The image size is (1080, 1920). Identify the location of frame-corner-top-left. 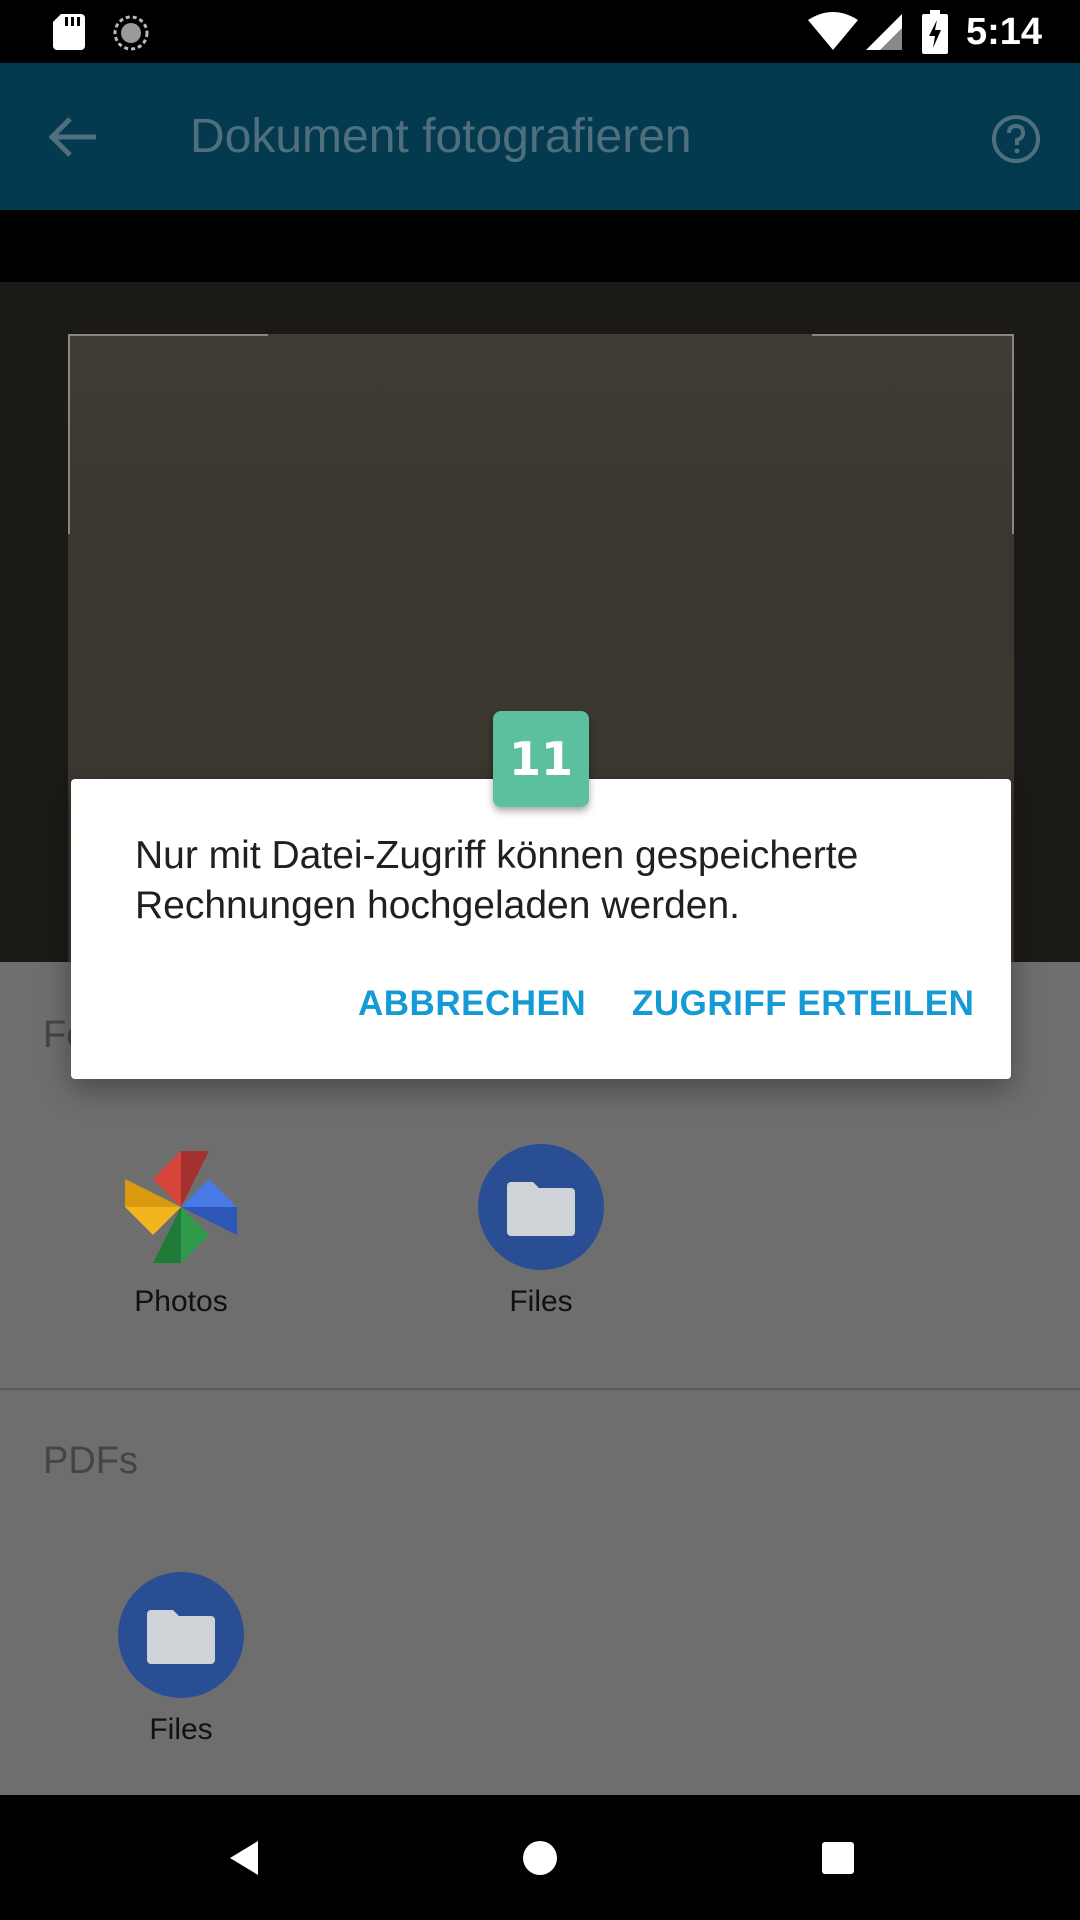
(168, 335).